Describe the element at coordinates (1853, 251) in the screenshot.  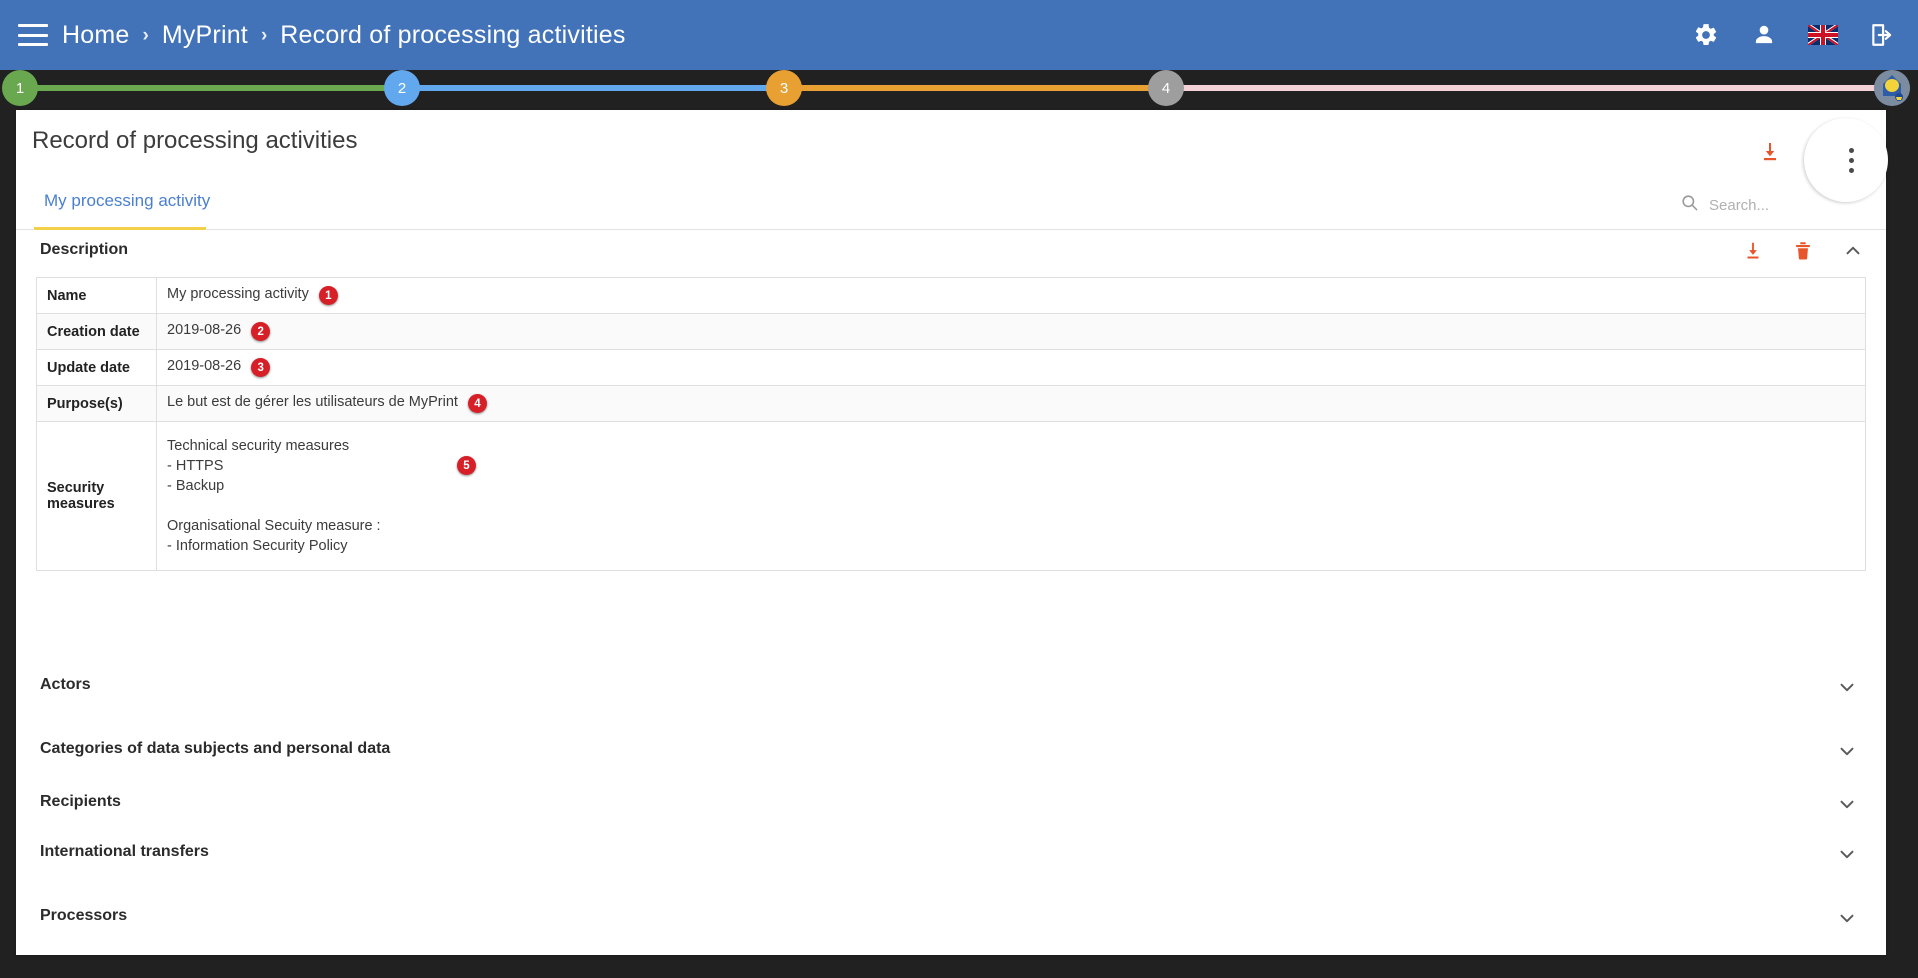
I see `chevron-up-icon` at that location.